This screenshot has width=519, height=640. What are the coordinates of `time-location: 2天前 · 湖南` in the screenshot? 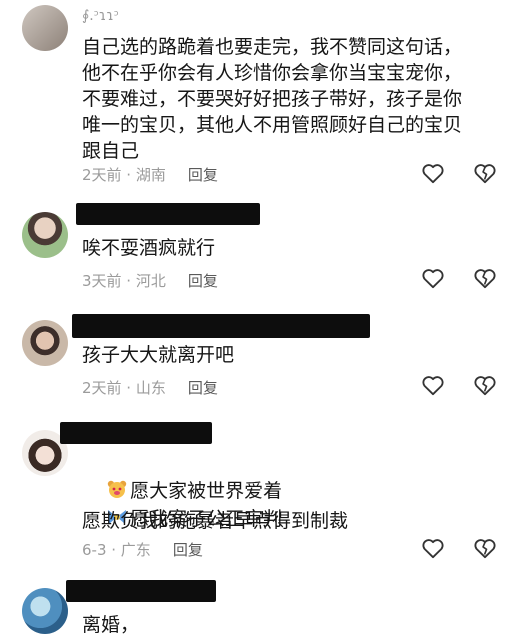 It's located at (124, 175).